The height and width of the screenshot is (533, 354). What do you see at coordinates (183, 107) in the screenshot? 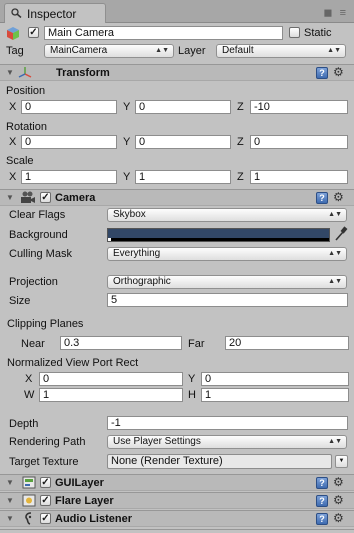
I see `position-y-field: 0` at bounding box center [183, 107].